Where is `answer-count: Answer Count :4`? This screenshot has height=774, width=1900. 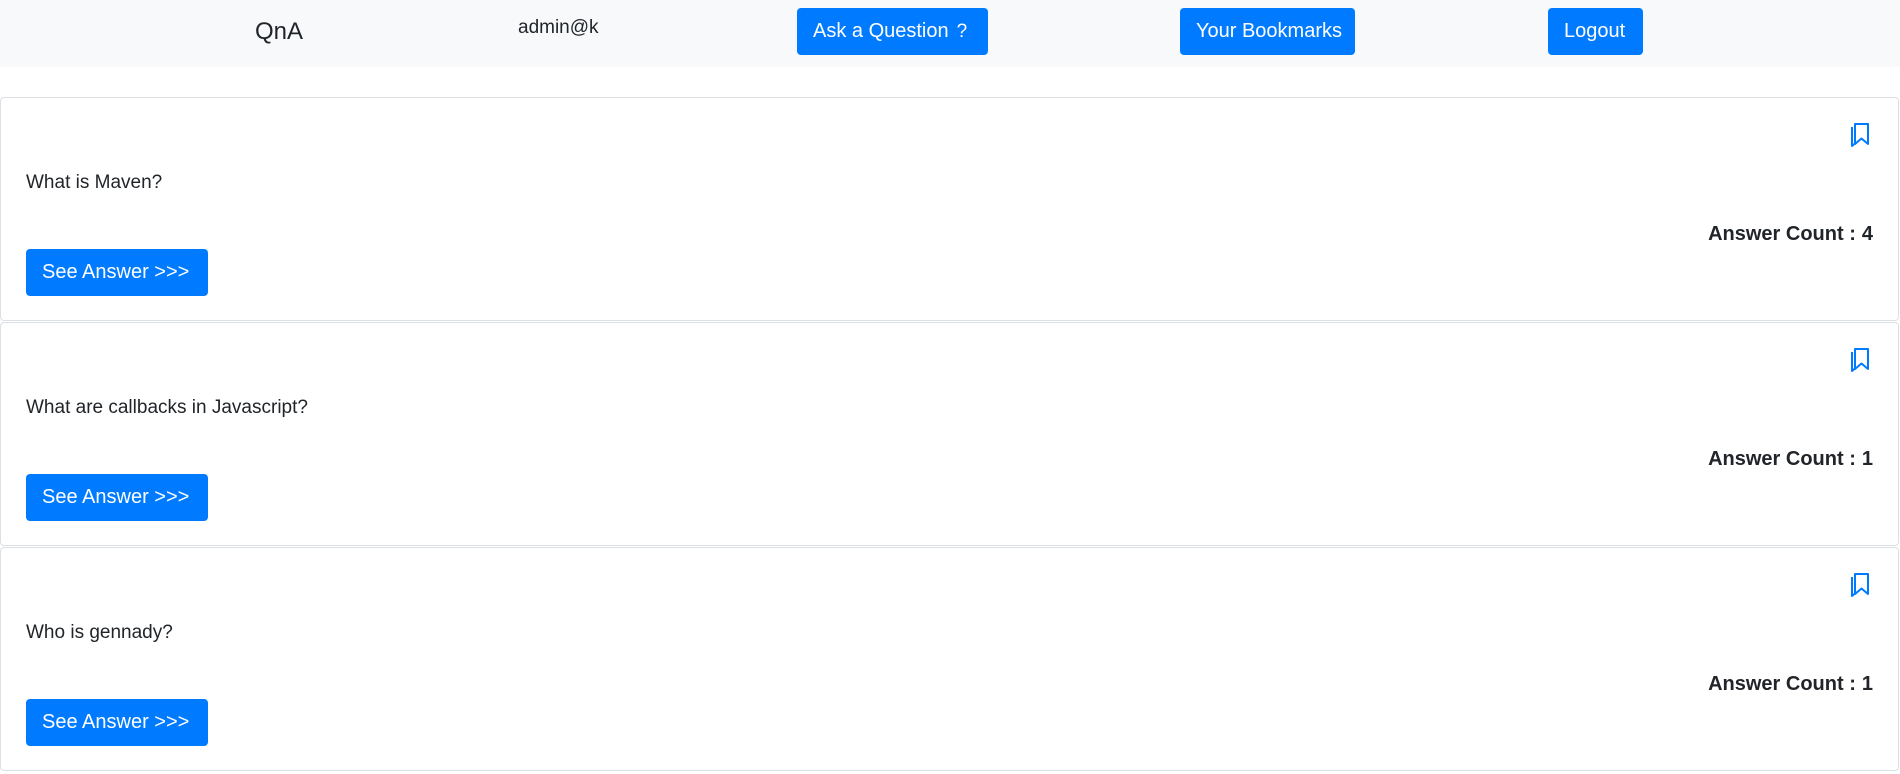 answer-count: Answer Count :4 is located at coordinates (1790, 234).